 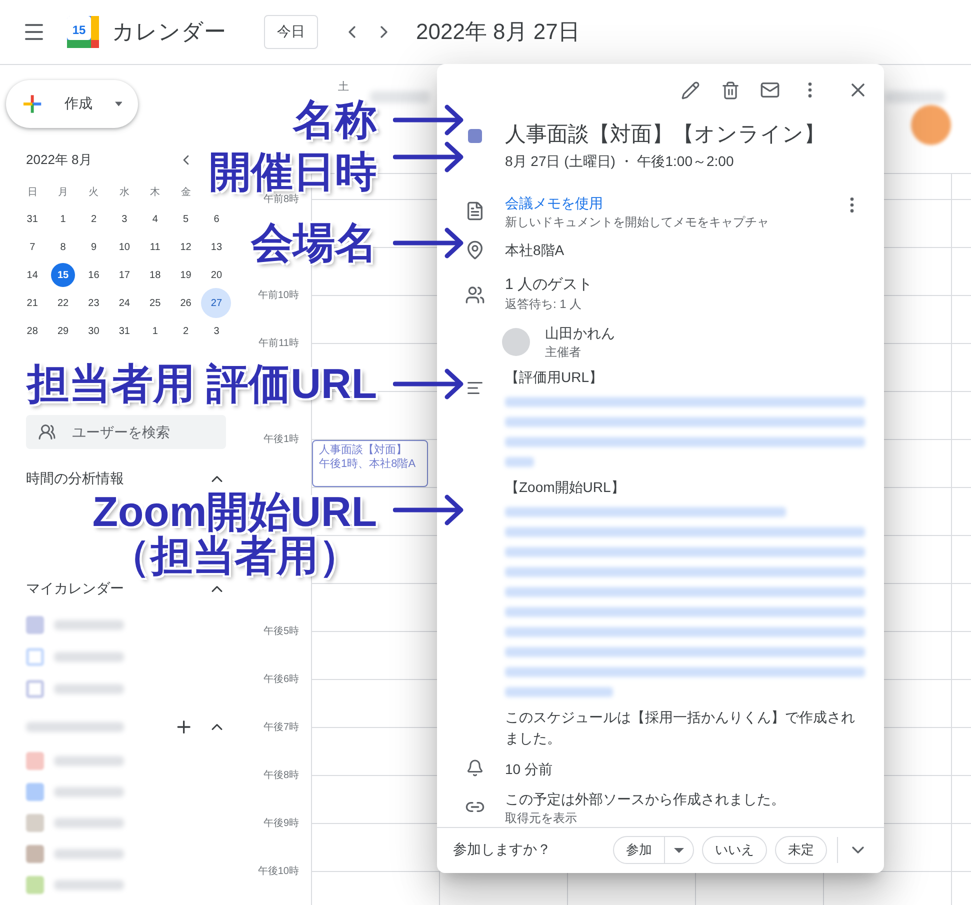 What do you see at coordinates (63, 193) in the screenshot?
I see `weekday-label: 月` at bounding box center [63, 193].